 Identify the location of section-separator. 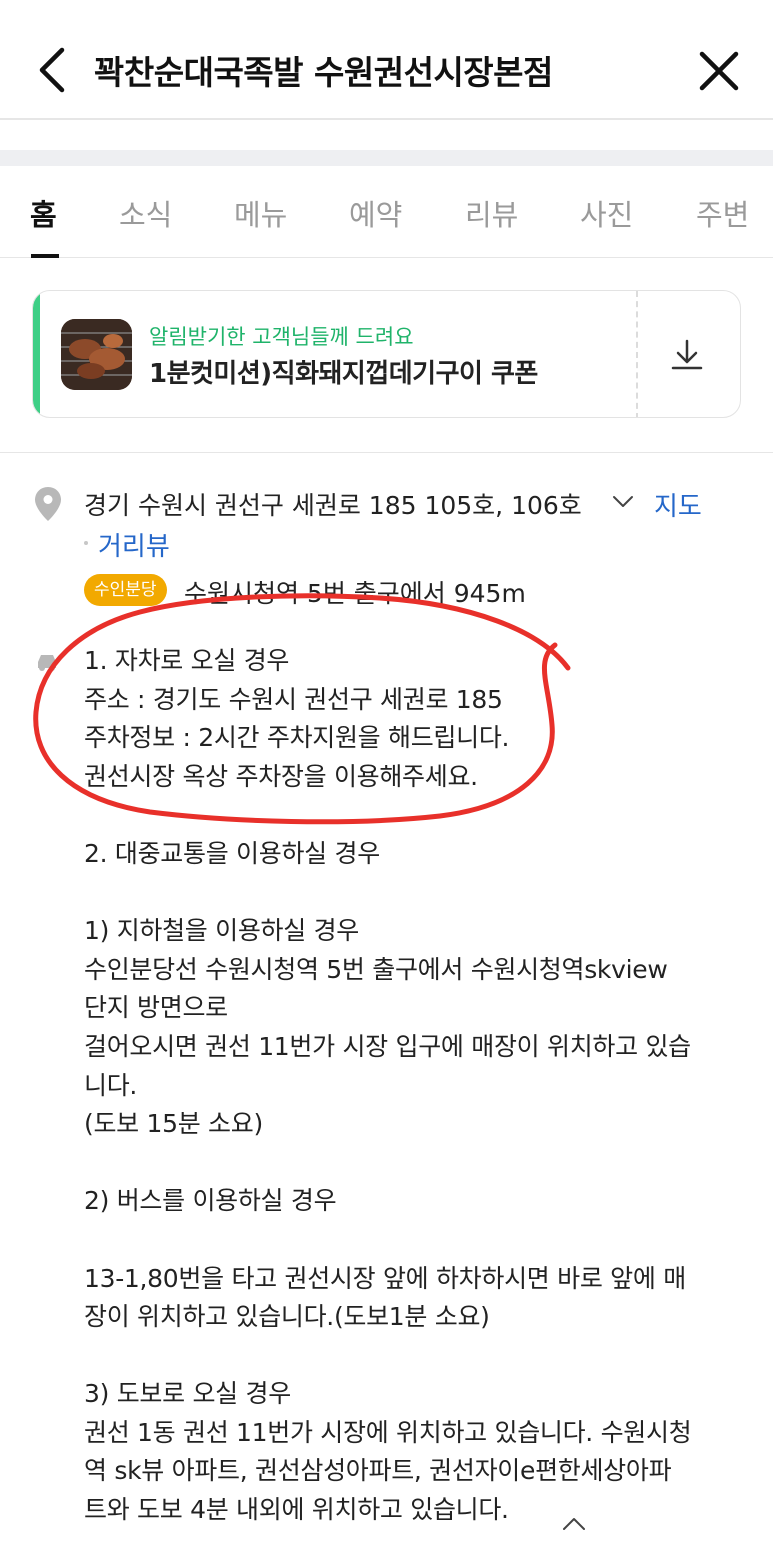
(386, 452).